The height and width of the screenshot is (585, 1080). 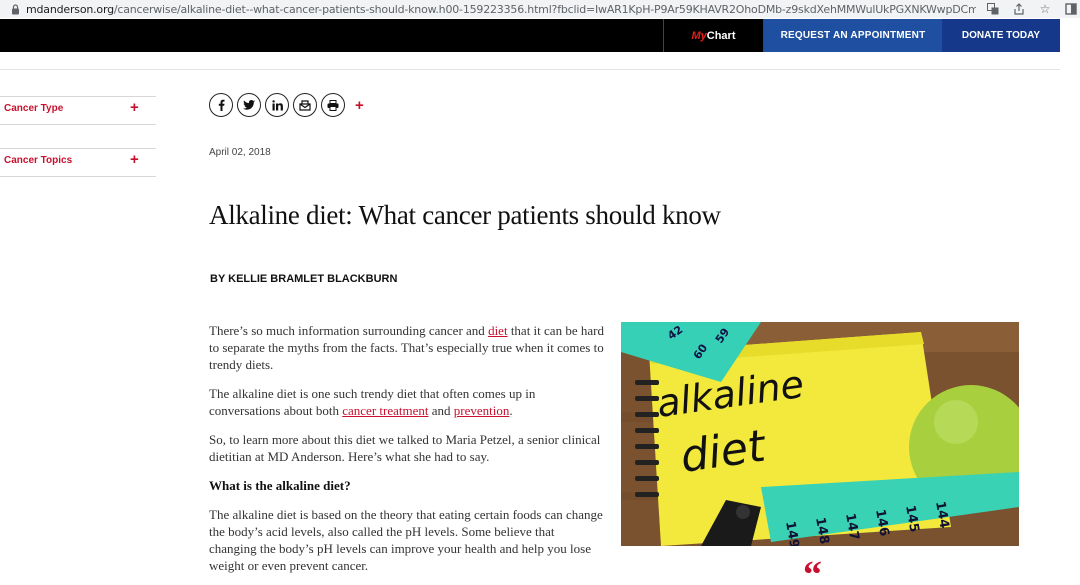 What do you see at coordinates (498, 330) in the screenshot?
I see `diet-link: diet` at bounding box center [498, 330].